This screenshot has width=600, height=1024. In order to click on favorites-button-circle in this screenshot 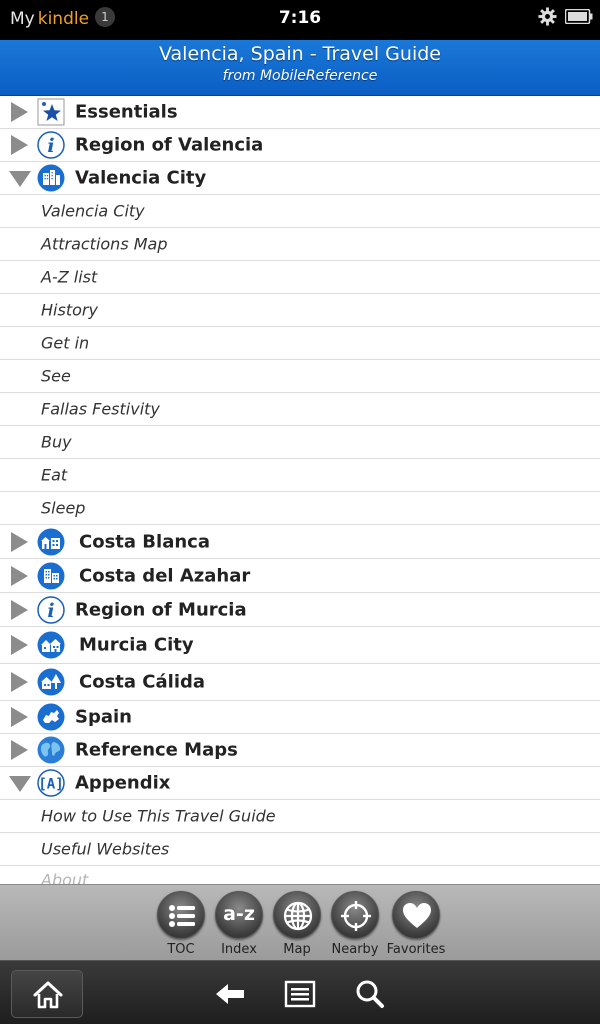, I will do `click(416, 915)`.